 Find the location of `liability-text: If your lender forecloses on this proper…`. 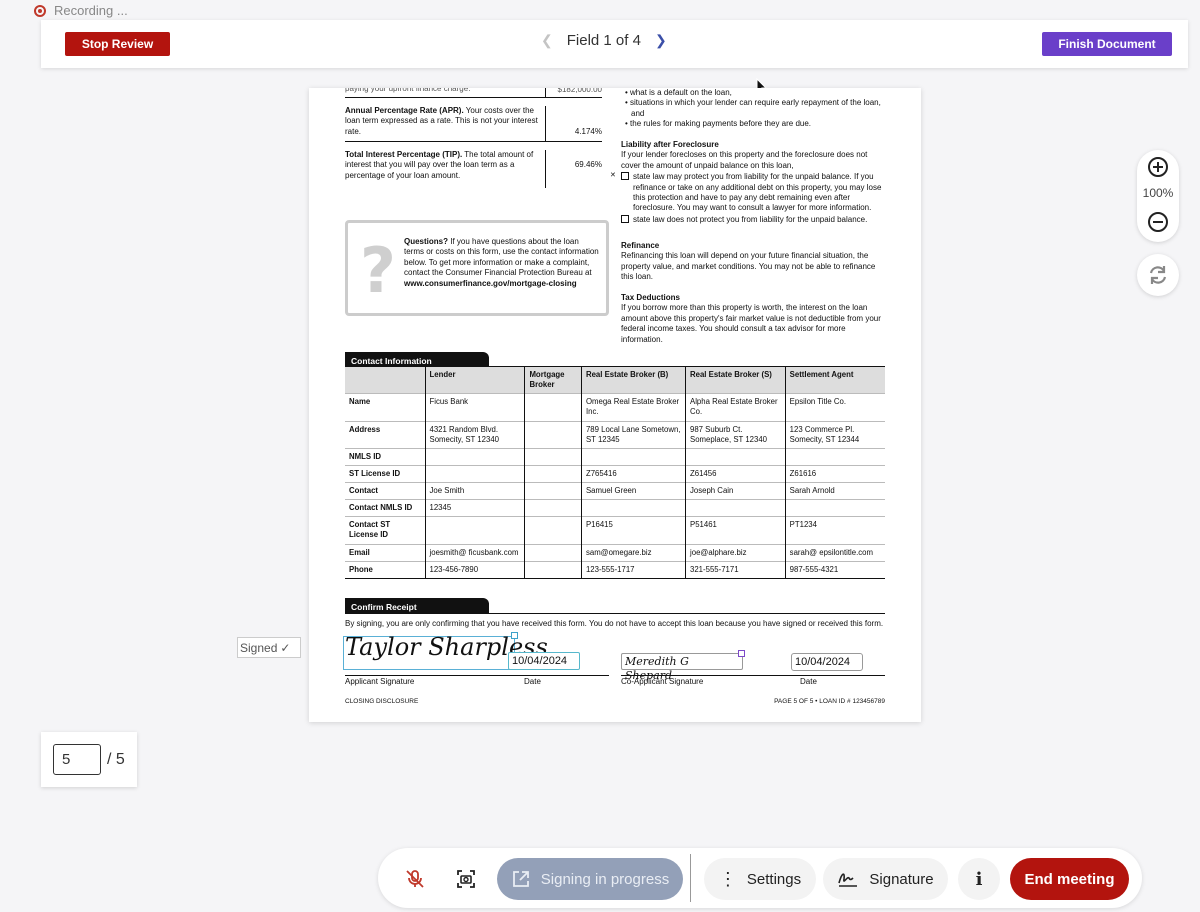

liability-text: If your lender forecloses on this proper… is located at coordinates (744, 160).